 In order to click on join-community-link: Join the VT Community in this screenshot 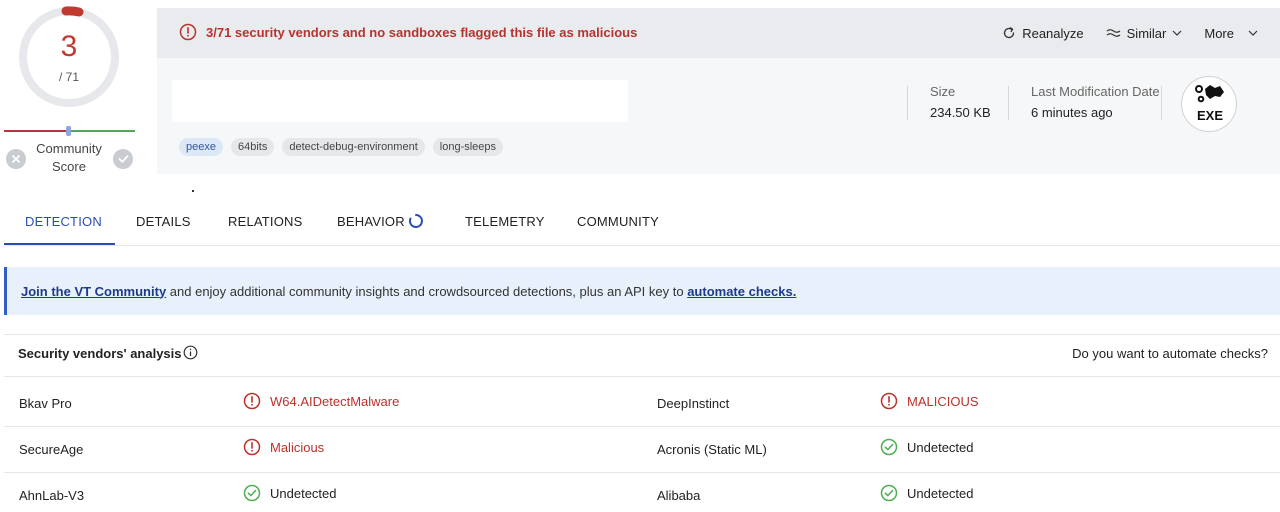, I will do `click(93, 291)`.